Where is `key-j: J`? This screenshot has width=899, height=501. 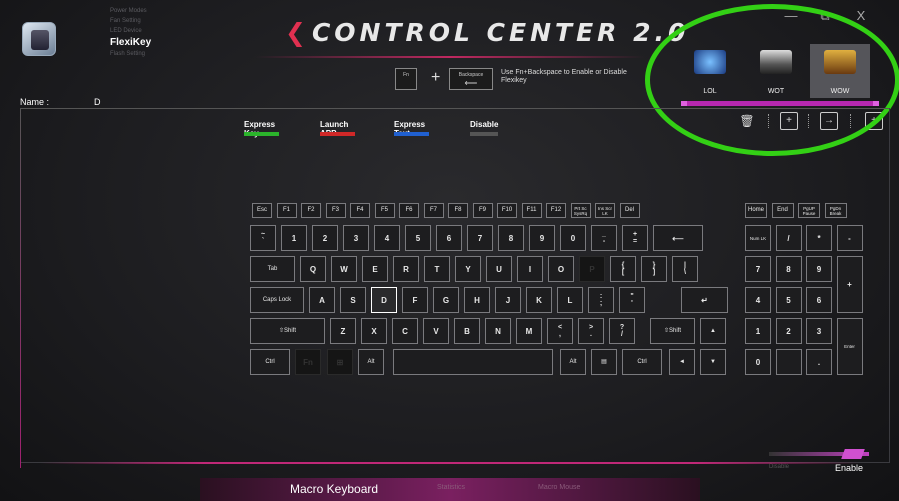
key-j: J is located at coordinates (508, 300).